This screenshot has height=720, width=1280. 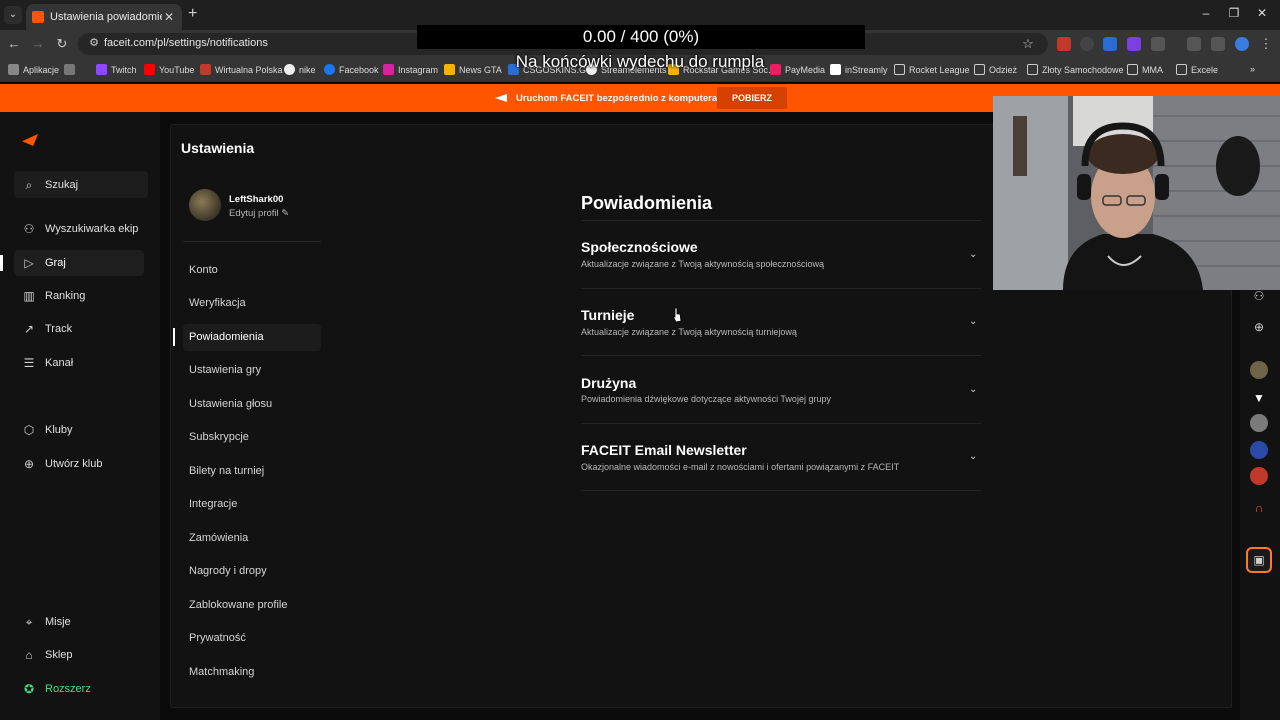 What do you see at coordinates (252, 270) in the screenshot?
I see `settings-item-account: Konto` at bounding box center [252, 270].